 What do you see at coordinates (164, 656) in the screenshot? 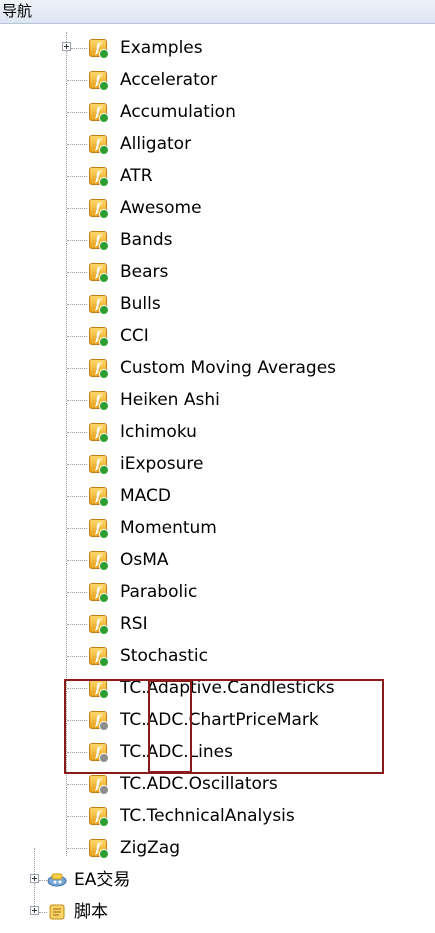
I see `tree-node-label: Stochastic` at bounding box center [164, 656].